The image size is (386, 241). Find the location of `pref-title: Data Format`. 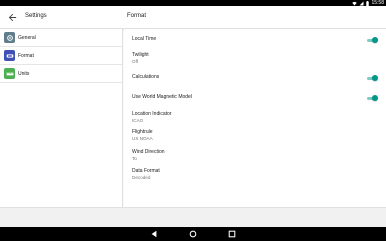

pref-title: Data Format is located at coordinates (146, 171).